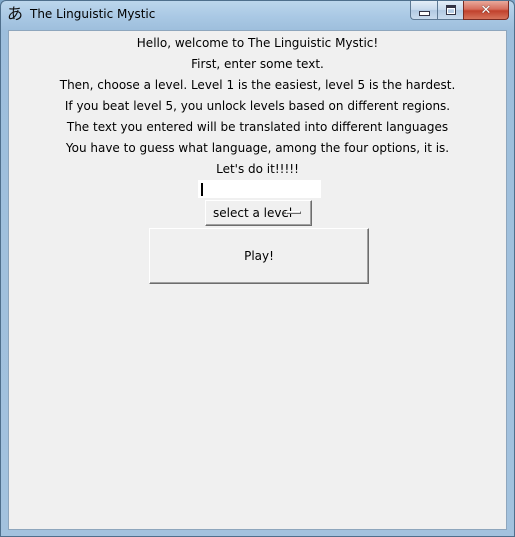 This screenshot has width=515, height=537. I want to click on menu-indicator-icon, so click(293, 212).